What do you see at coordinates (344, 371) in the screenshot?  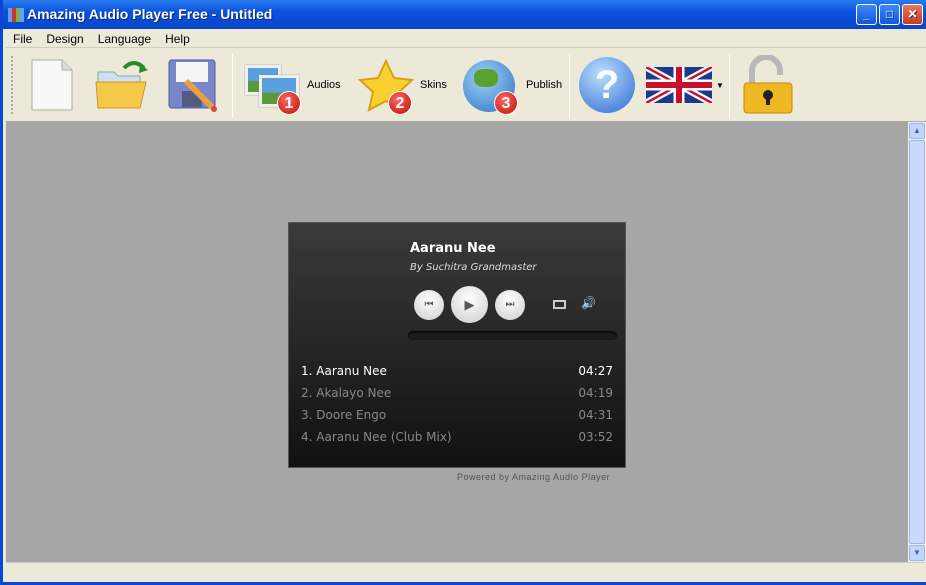 I see `track-name: 1. Aaranu Nee` at bounding box center [344, 371].